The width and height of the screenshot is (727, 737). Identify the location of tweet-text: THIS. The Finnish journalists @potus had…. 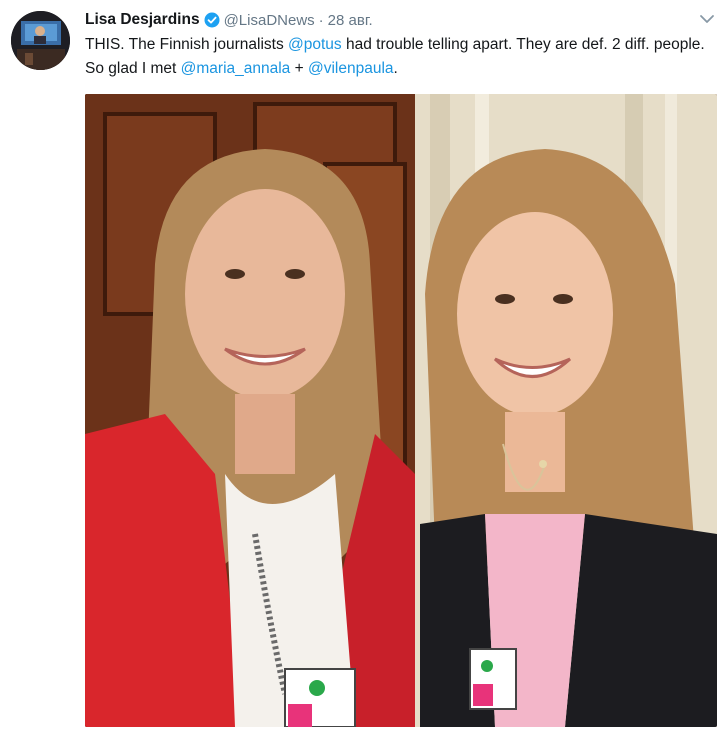
(400, 57).